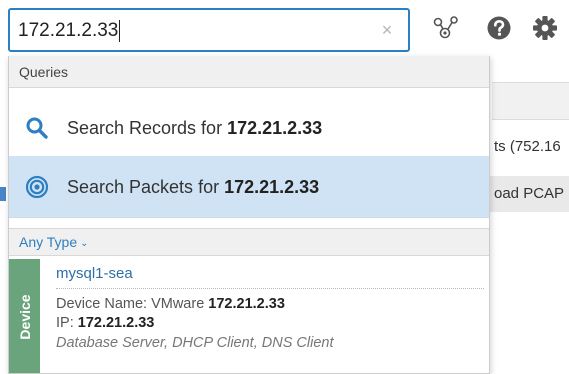 The height and width of the screenshot is (374, 569). I want to click on device-name-detail-value: 172.21.2.33, so click(246, 304).